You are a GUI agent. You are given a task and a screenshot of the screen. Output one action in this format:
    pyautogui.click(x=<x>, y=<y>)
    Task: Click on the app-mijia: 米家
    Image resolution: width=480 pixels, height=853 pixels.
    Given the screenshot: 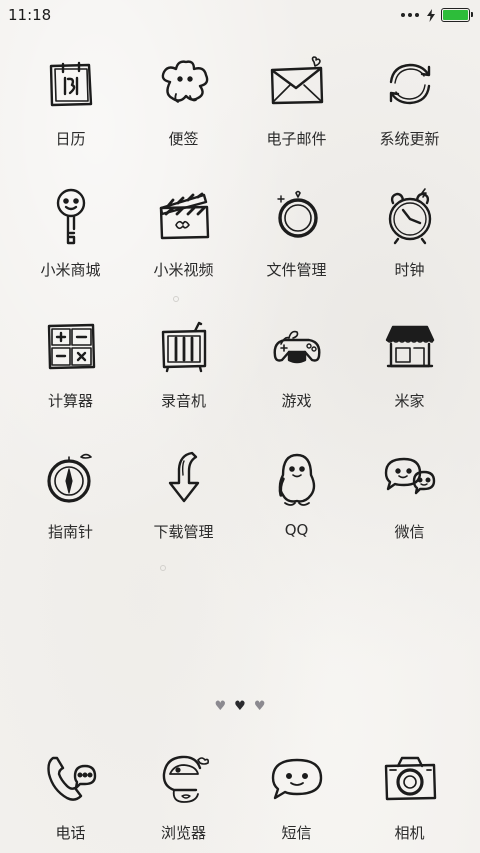 What is the action you would take?
    pyautogui.click(x=409, y=379)
    